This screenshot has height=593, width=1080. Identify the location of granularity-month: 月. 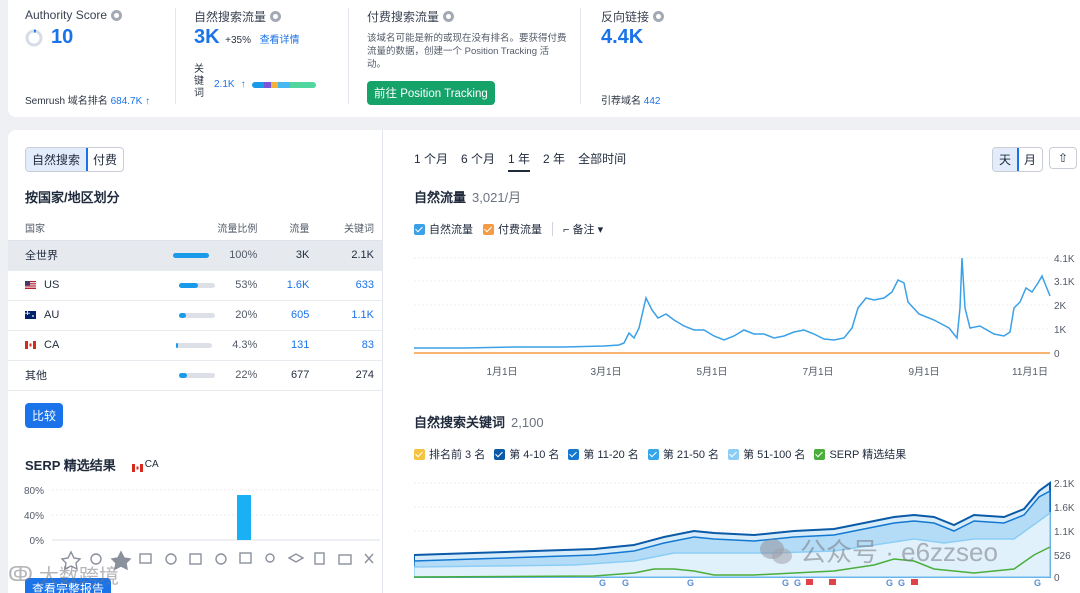
(1030, 159).